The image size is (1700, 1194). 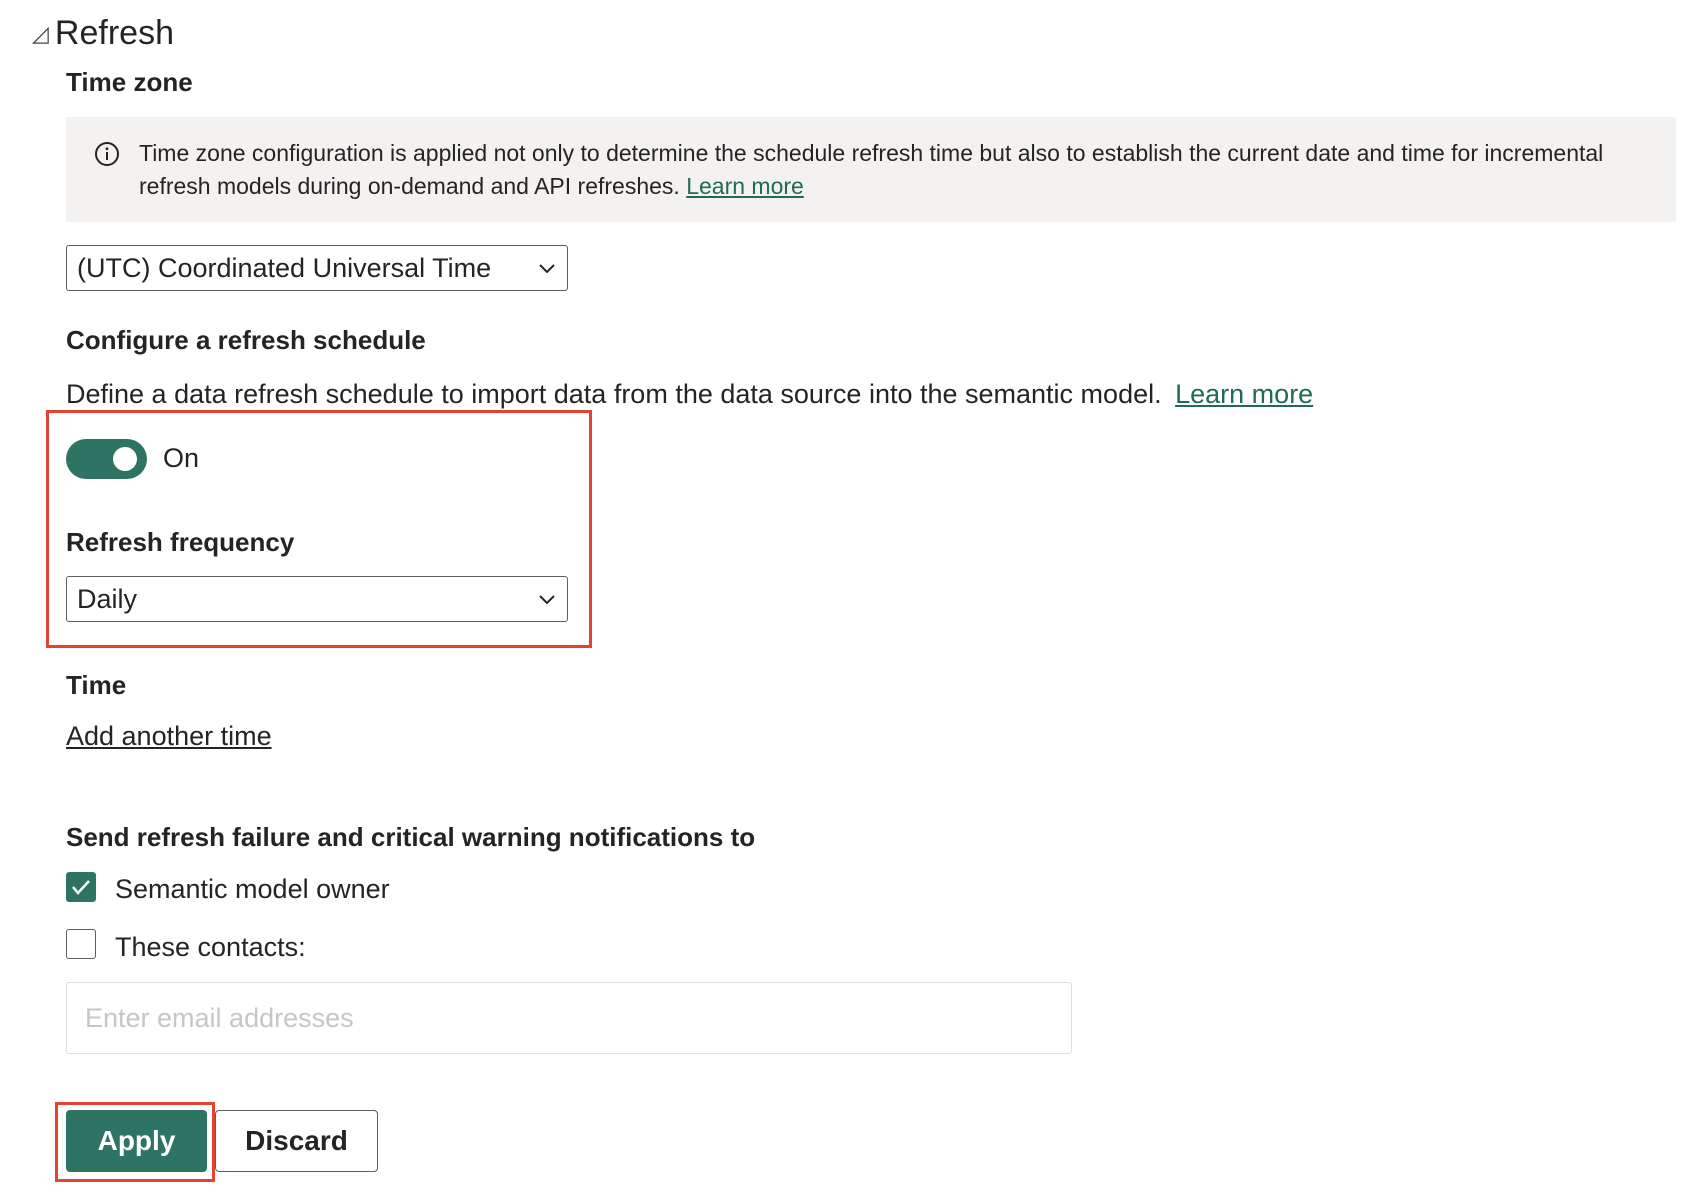 I want to click on section-title: Refresh, so click(x=114, y=33).